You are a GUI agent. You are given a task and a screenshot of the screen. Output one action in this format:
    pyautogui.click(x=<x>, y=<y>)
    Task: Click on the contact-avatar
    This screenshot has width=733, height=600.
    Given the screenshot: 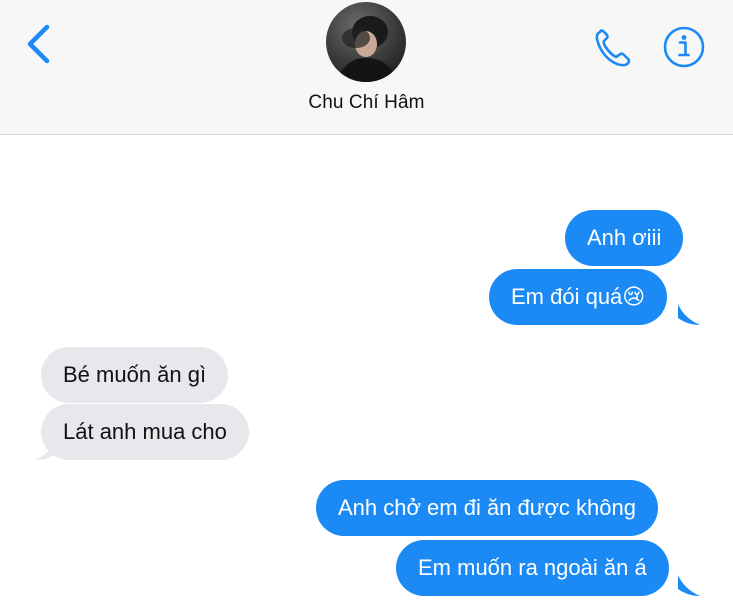 What is the action you would take?
    pyautogui.click(x=366, y=42)
    